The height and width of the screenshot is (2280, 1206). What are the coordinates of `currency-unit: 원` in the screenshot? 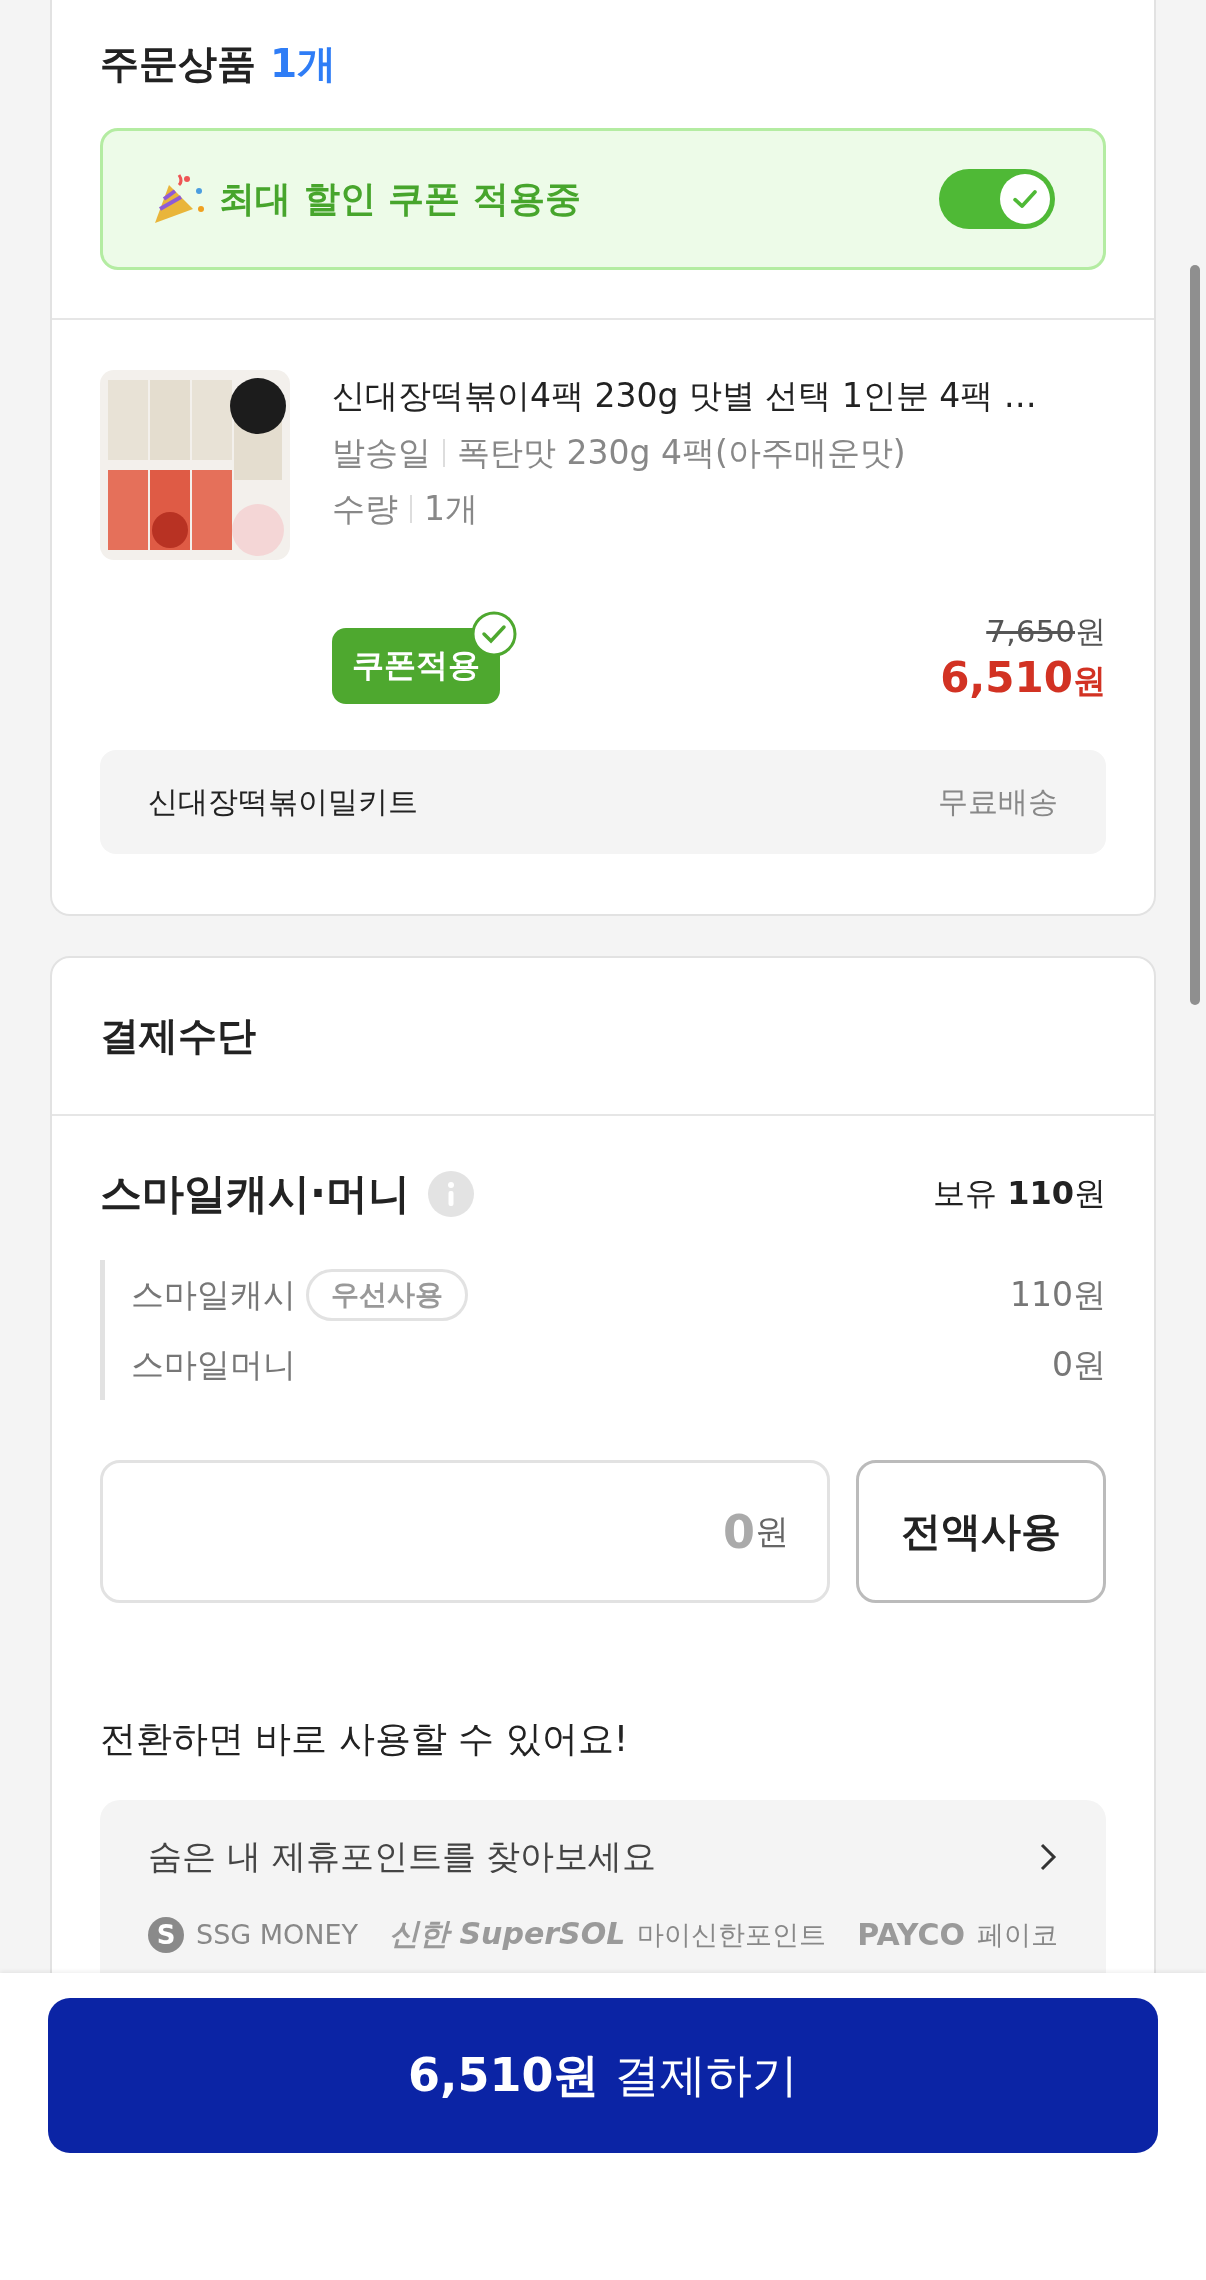 It's located at (772, 1531).